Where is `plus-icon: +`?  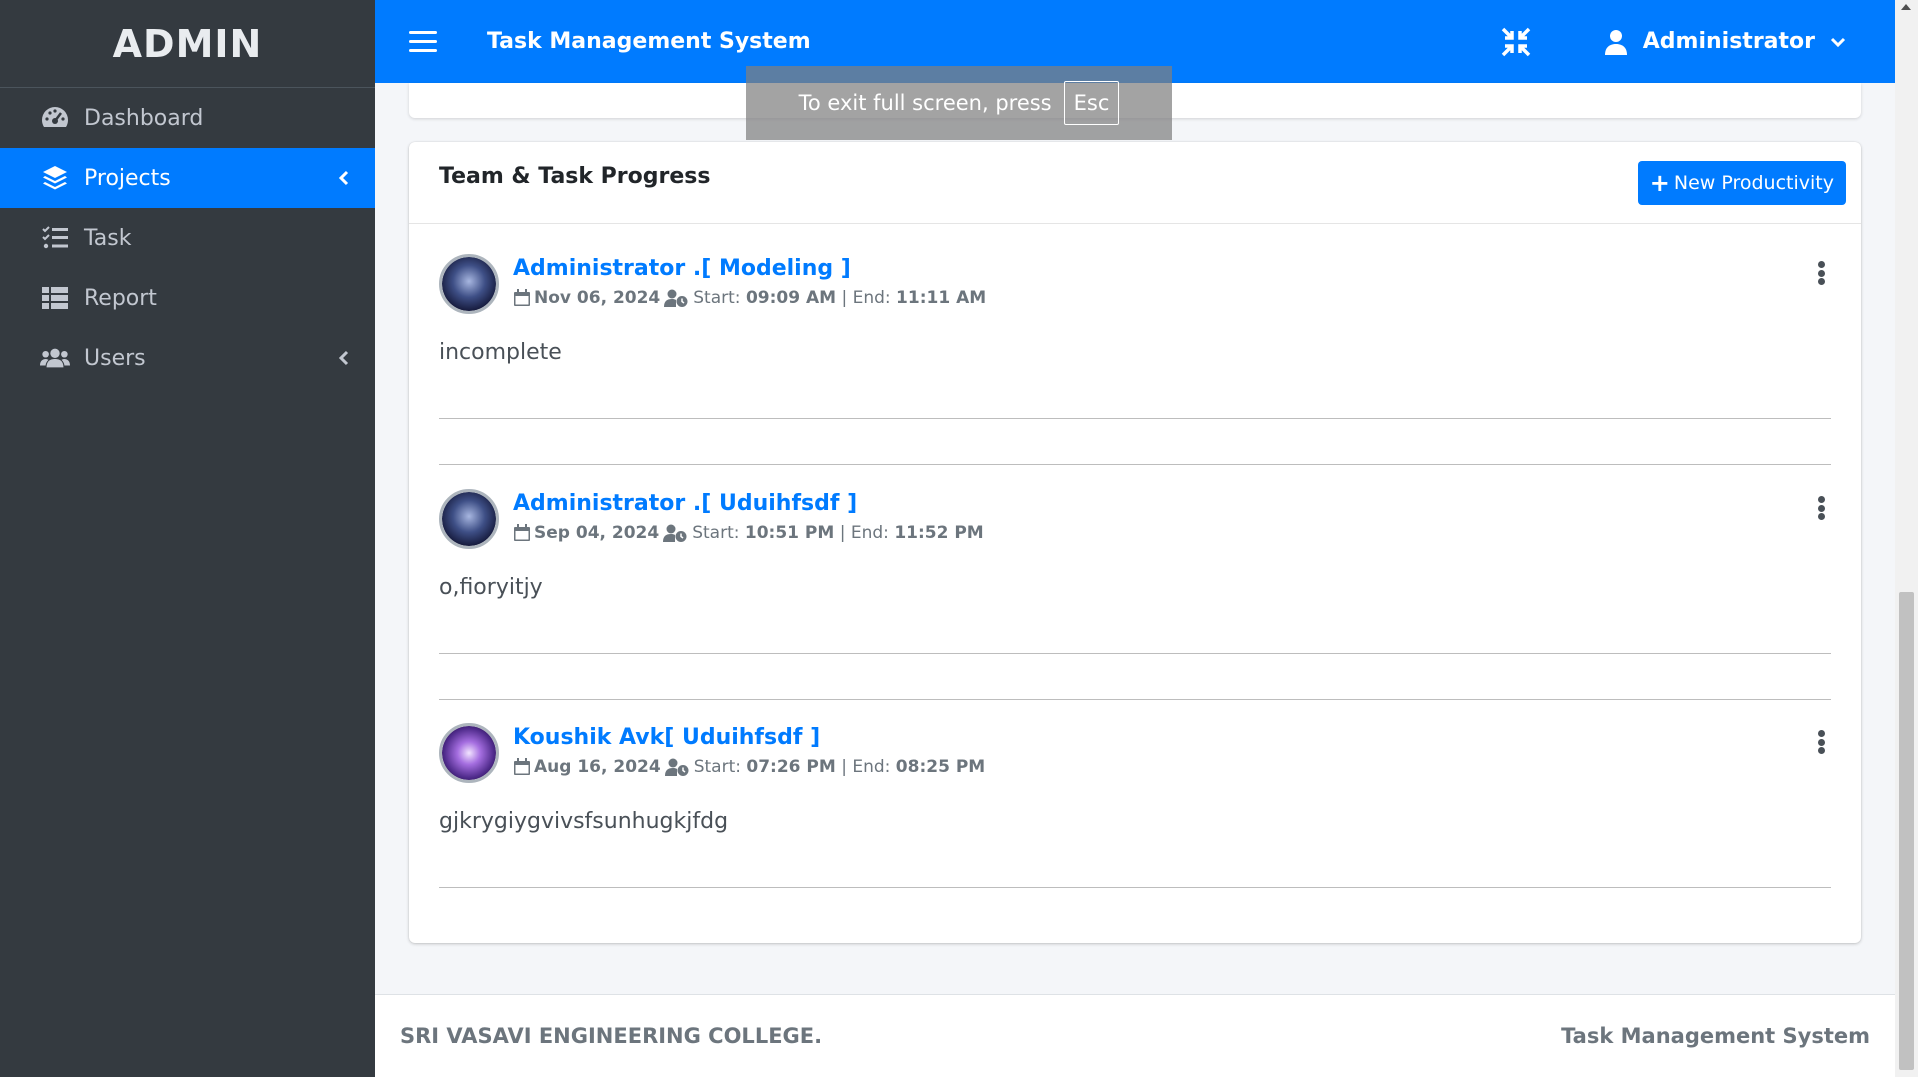 plus-icon: + is located at coordinates (1659, 182).